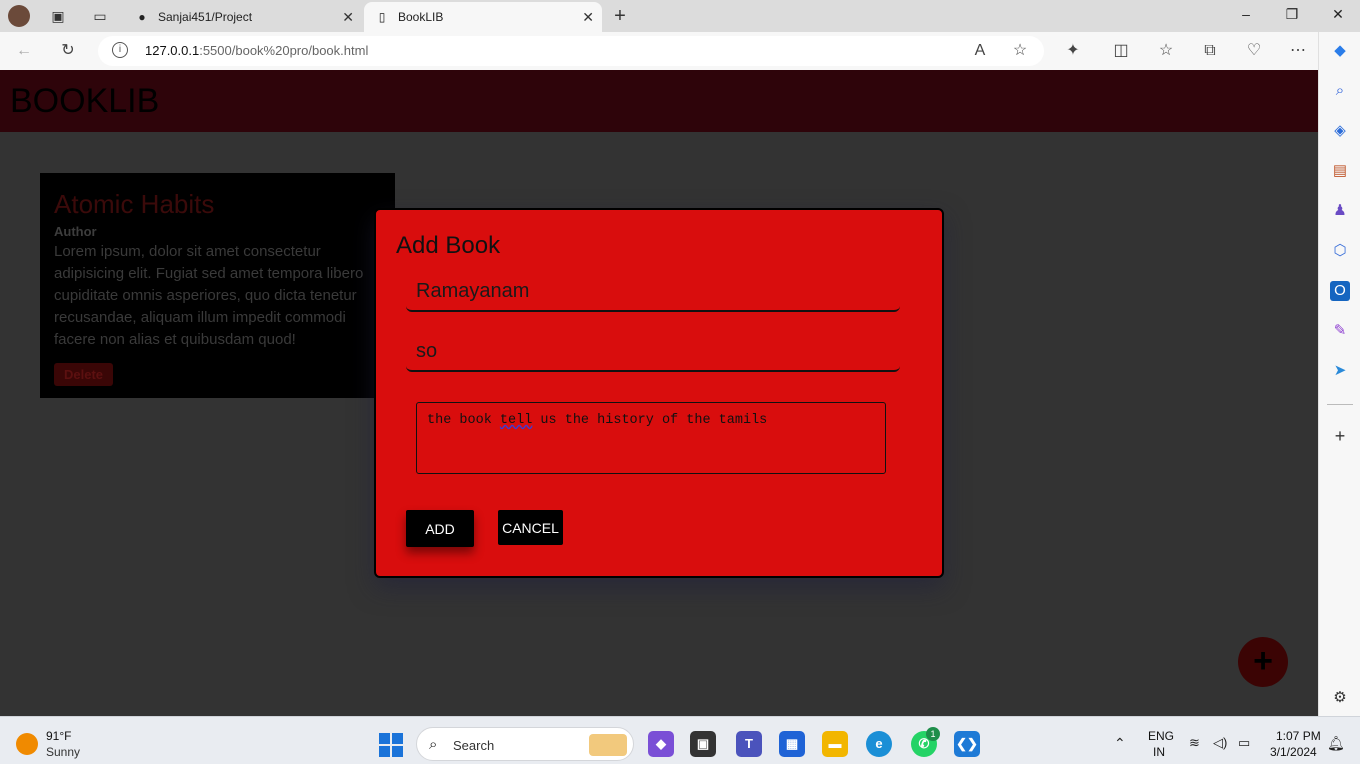 The width and height of the screenshot is (1360, 764). What do you see at coordinates (1121, 51) in the screenshot?
I see `split-screen-icon: ◫` at bounding box center [1121, 51].